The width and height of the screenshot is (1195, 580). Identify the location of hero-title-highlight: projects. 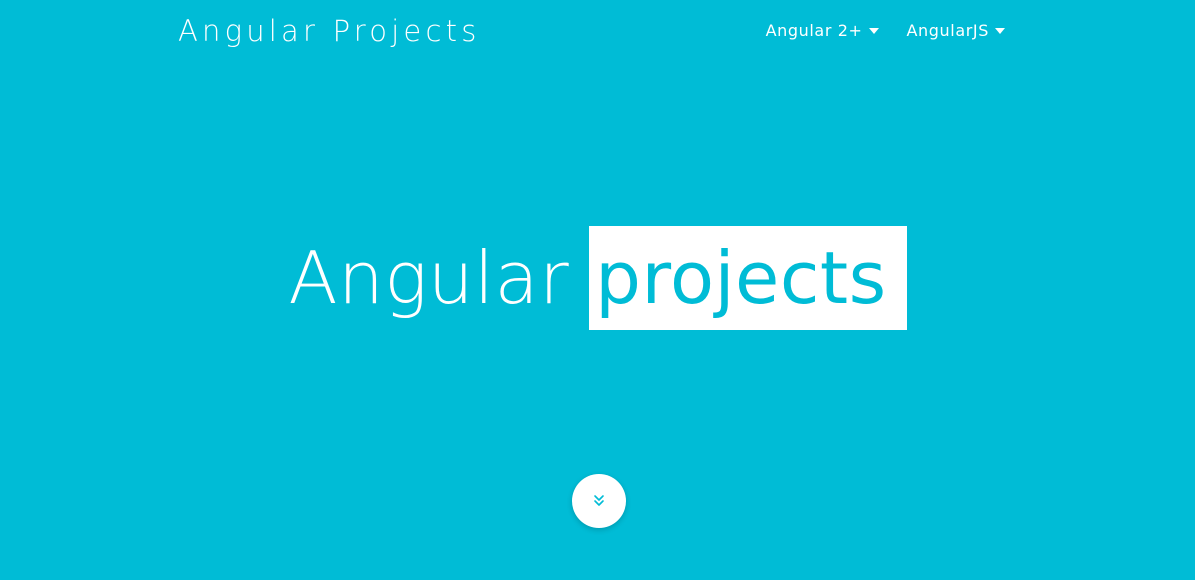
(748, 278).